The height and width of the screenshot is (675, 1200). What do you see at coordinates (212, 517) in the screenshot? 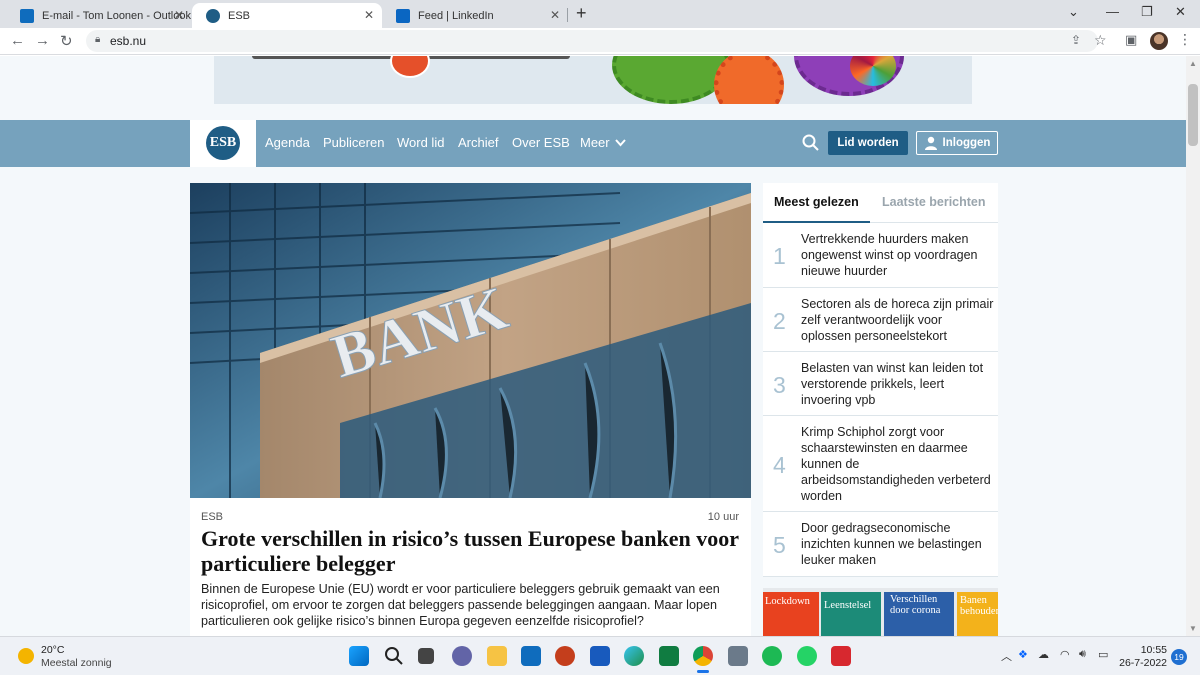
I see `article-category: ESB` at bounding box center [212, 517].